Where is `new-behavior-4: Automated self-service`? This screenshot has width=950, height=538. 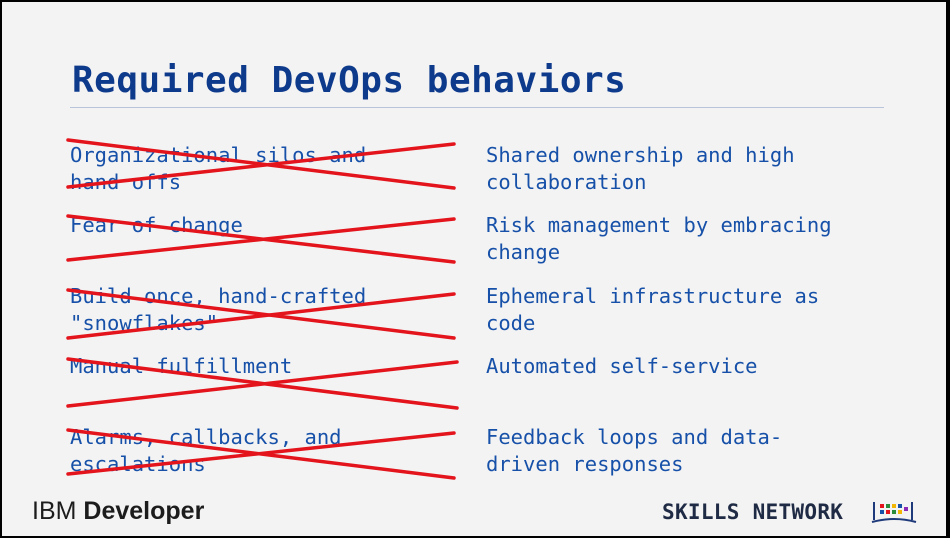
new-behavior-4: Automated self-service is located at coordinates (622, 366).